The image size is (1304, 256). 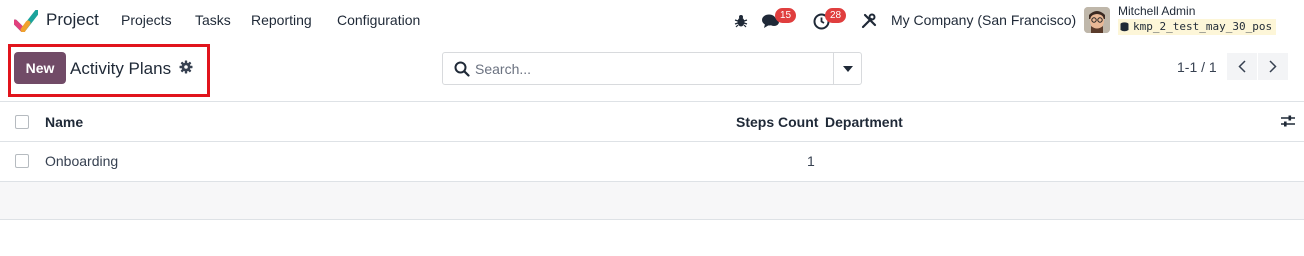 I want to click on cell-name: Onboarding, so click(x=82, y=161).